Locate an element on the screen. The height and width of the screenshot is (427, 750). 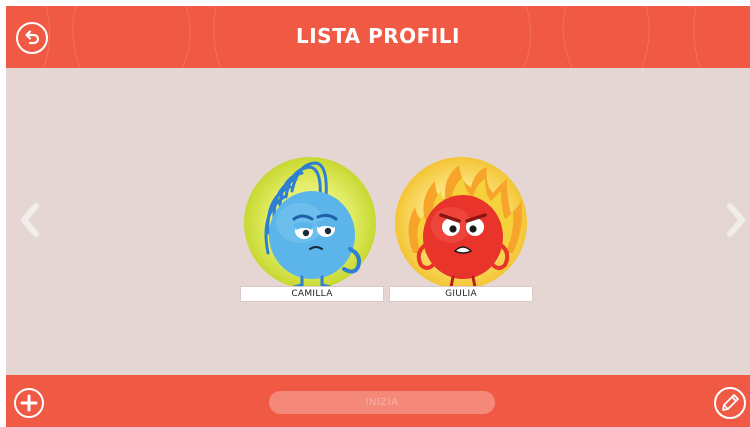
profile-card-camilla: CAMILLA is located at coordinates (313, 230).